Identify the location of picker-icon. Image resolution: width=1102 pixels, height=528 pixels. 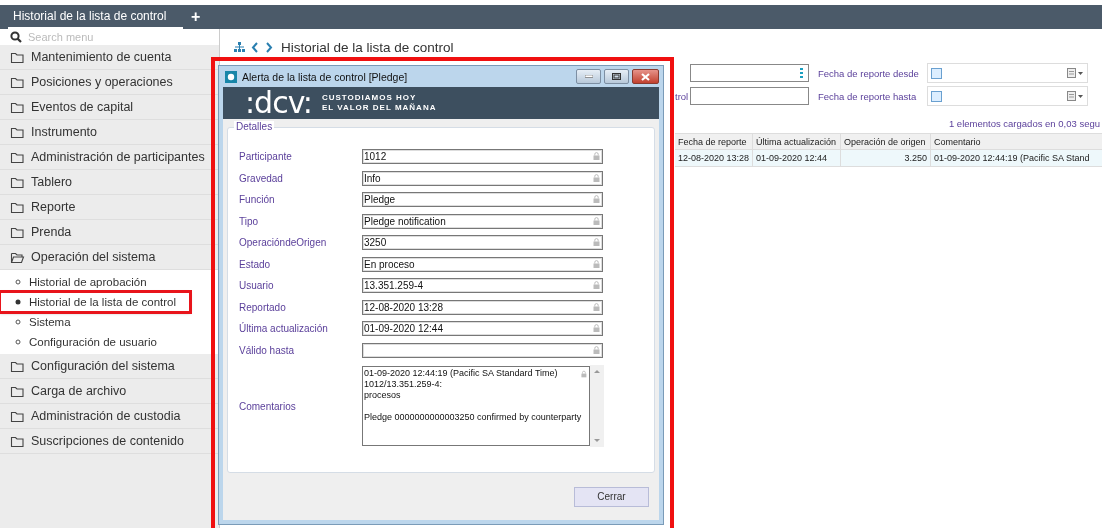
(801, 73).